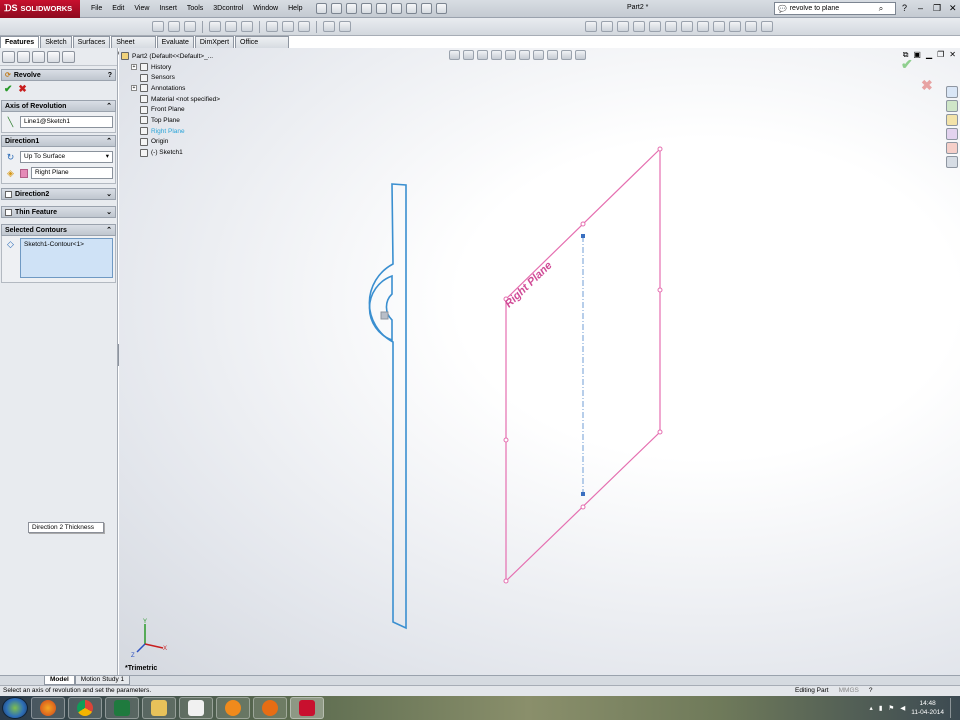  I want to click on viewport-restore-icon: ❐, so click(940, 55).